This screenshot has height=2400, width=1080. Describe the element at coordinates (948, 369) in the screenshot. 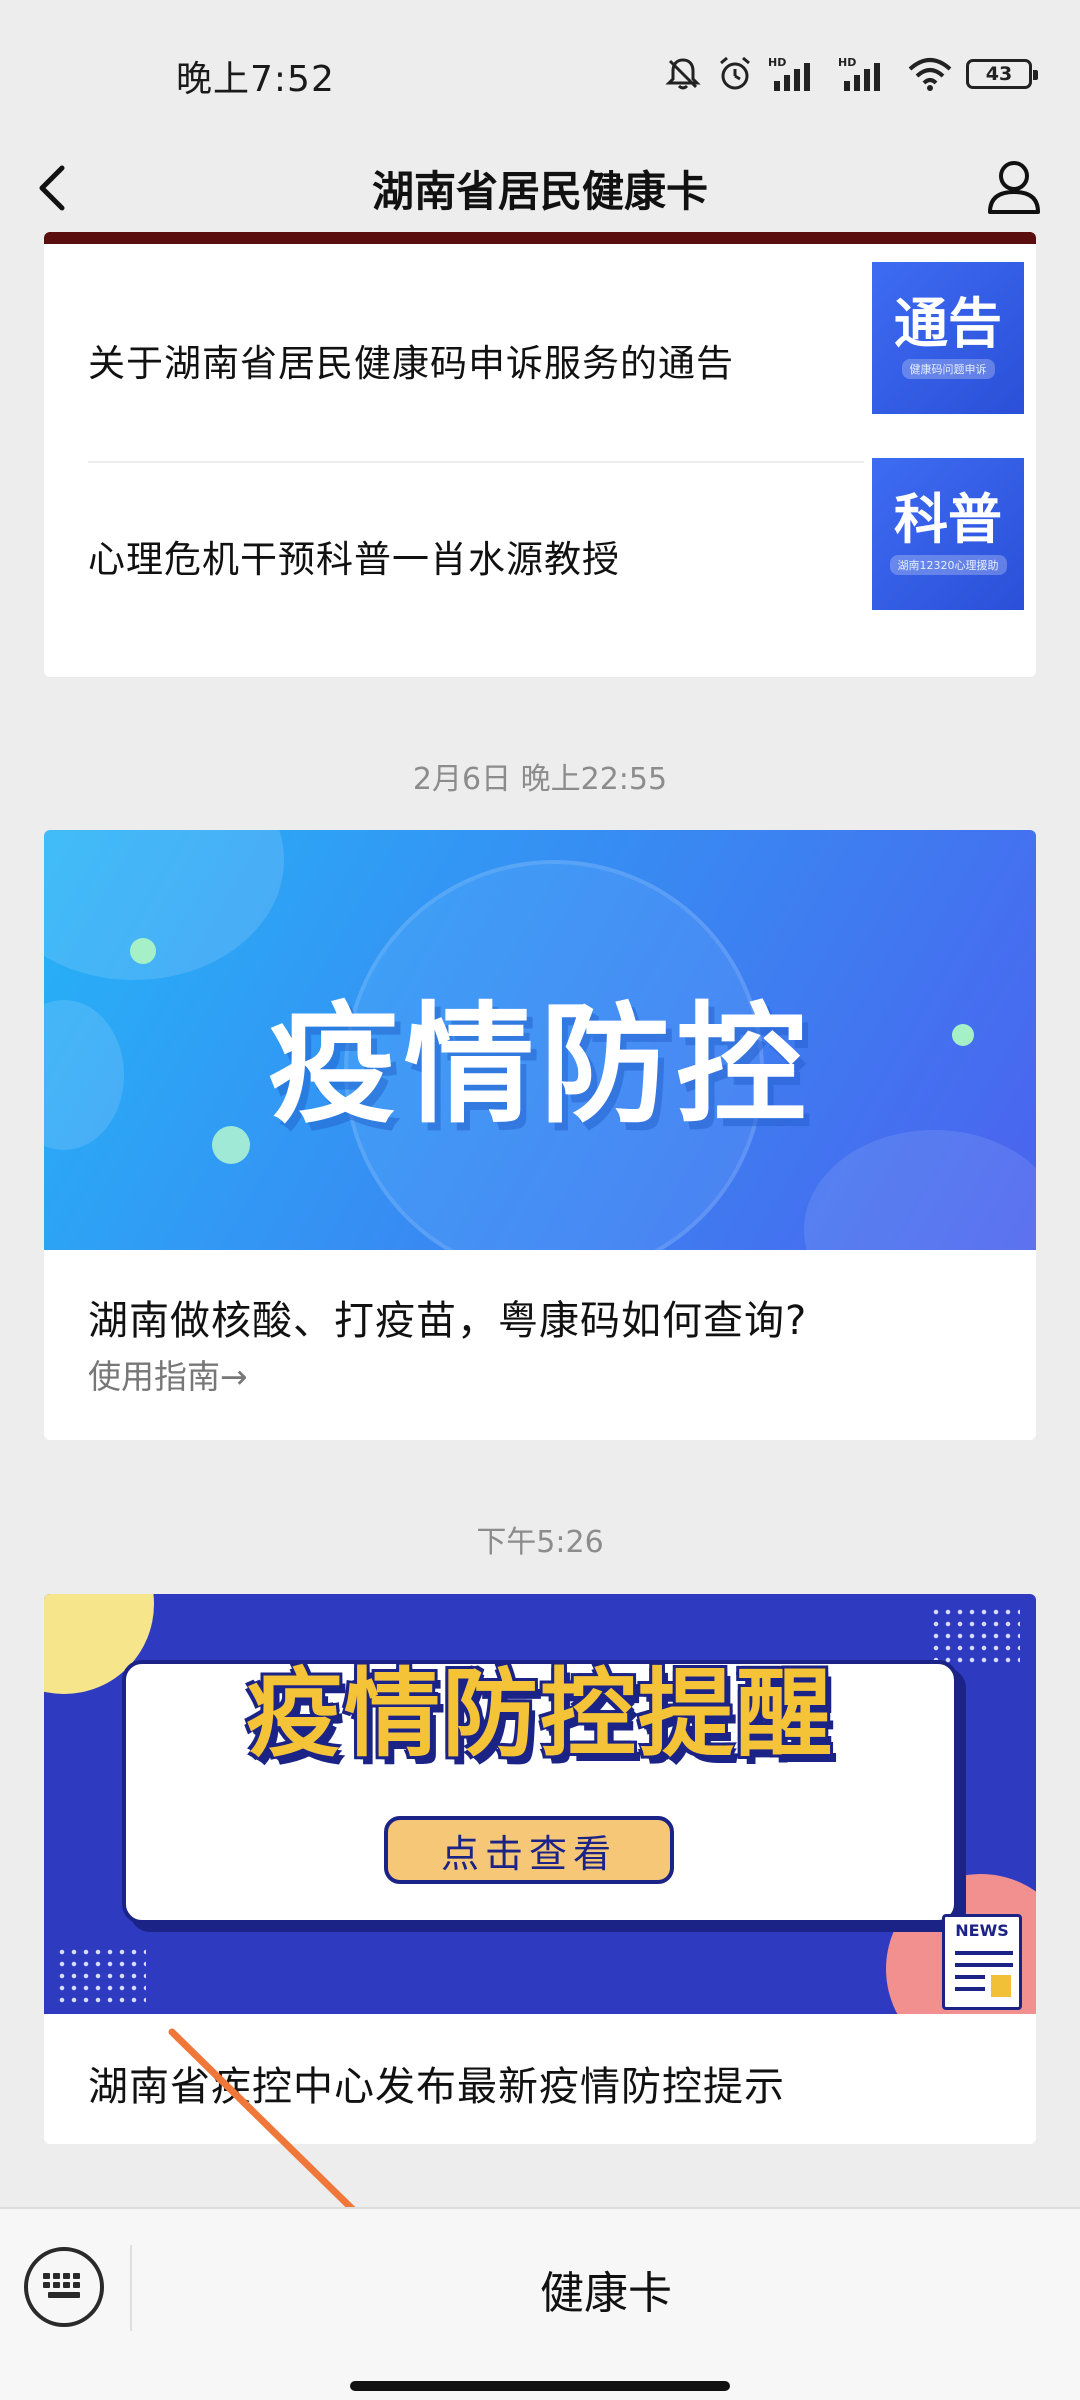

I see `thumb-subtitle: 健康码问题申诉` at that location.